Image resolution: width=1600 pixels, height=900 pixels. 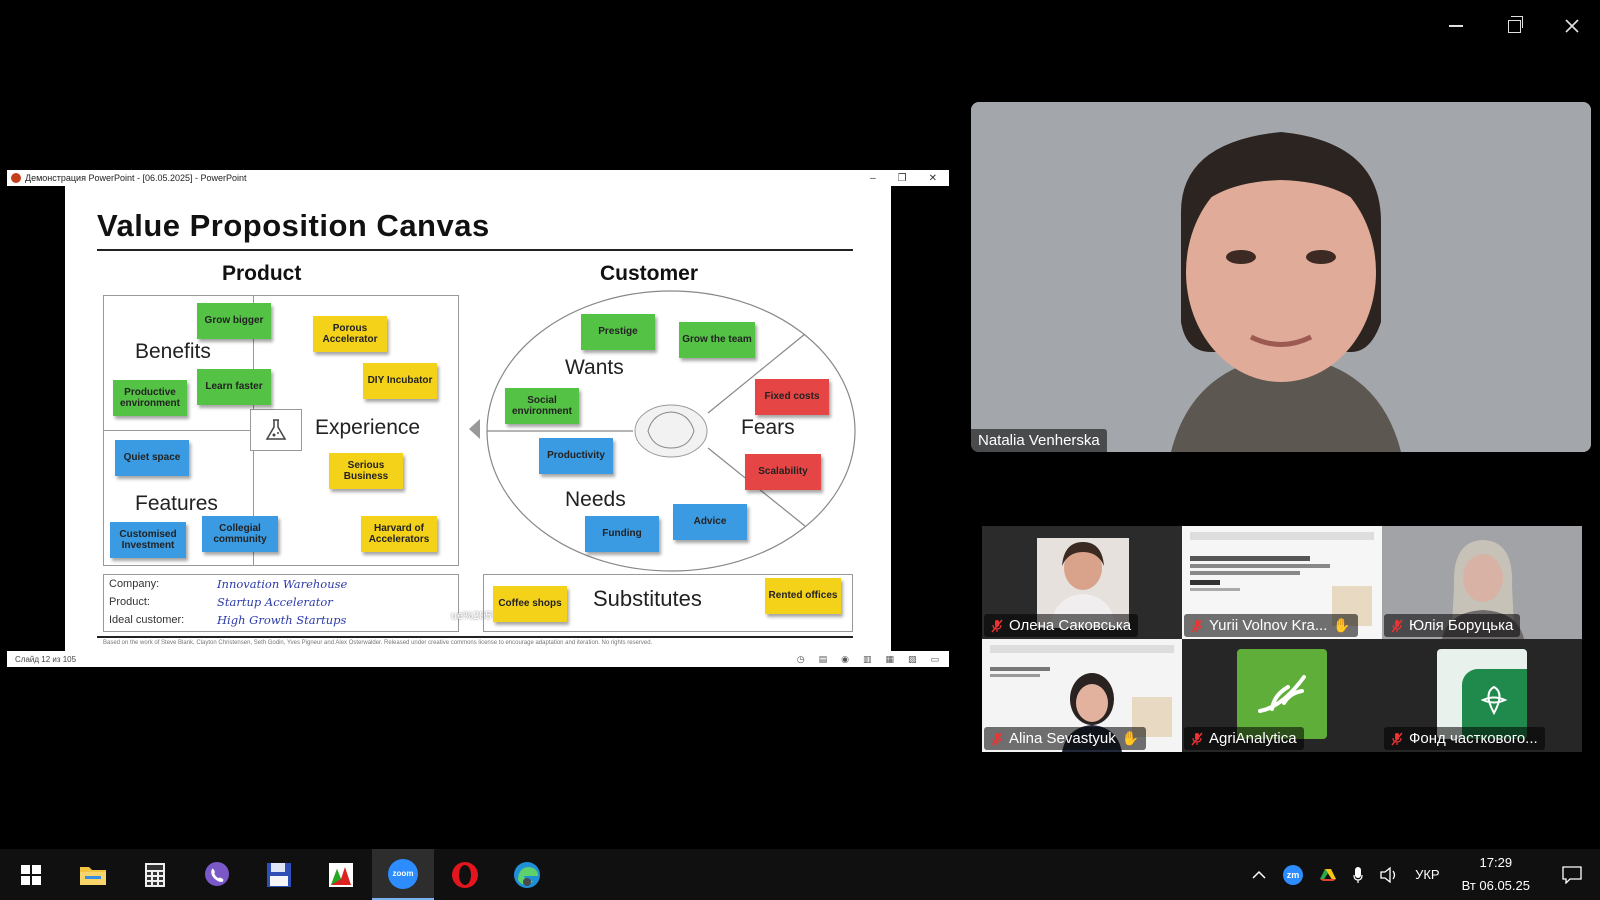 I want to click on fears-label: Fears, so click(x=768, y=427).